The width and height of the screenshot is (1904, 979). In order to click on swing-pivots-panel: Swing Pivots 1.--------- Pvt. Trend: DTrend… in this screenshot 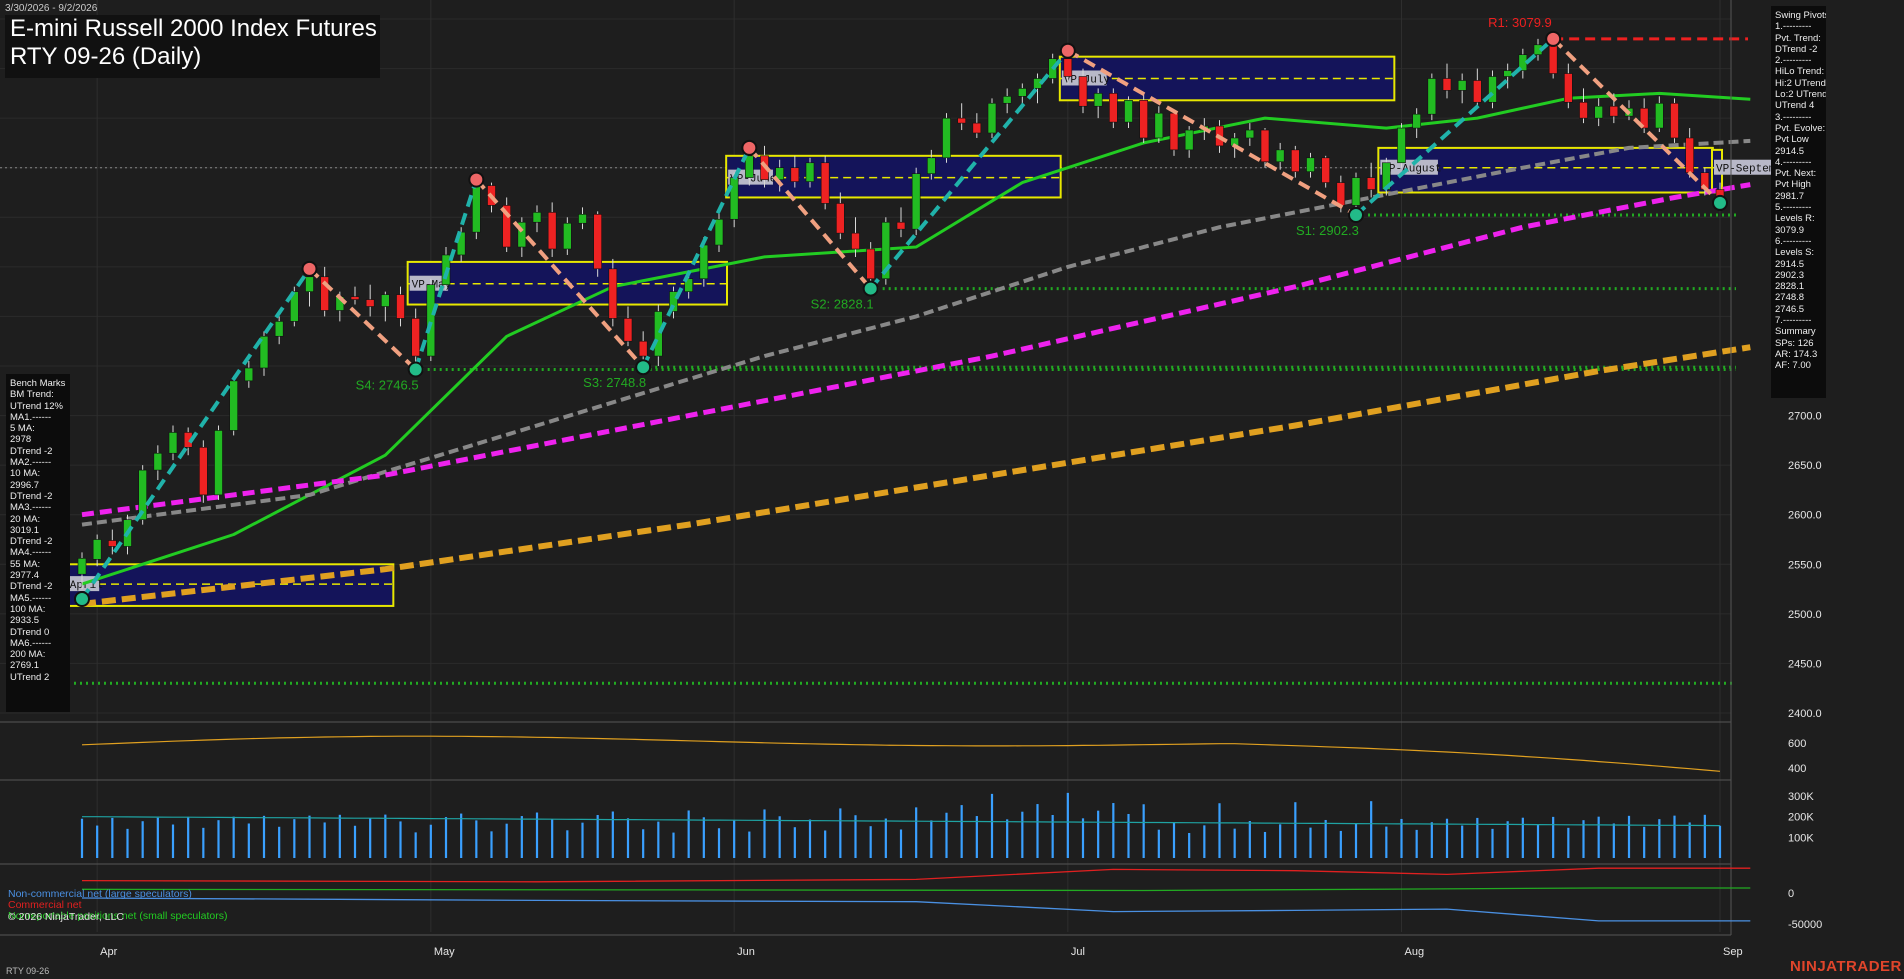, I will do `click(1798, 202)`.